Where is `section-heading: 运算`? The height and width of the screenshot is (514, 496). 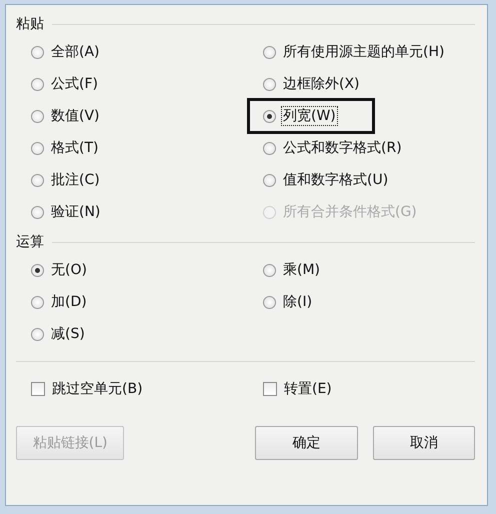
section-heading: 运算 is located at coordinates (30, 242).